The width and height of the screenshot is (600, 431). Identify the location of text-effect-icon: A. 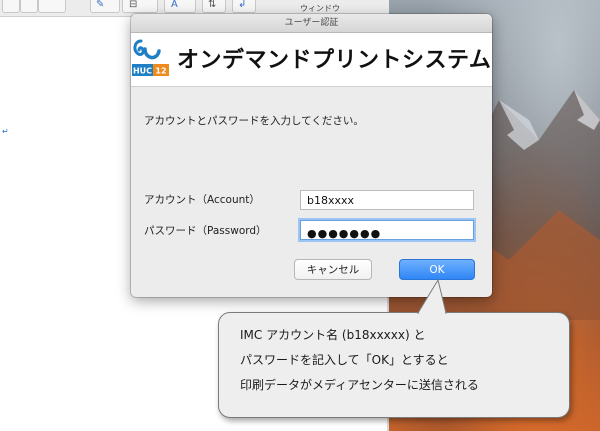
(174, 5).